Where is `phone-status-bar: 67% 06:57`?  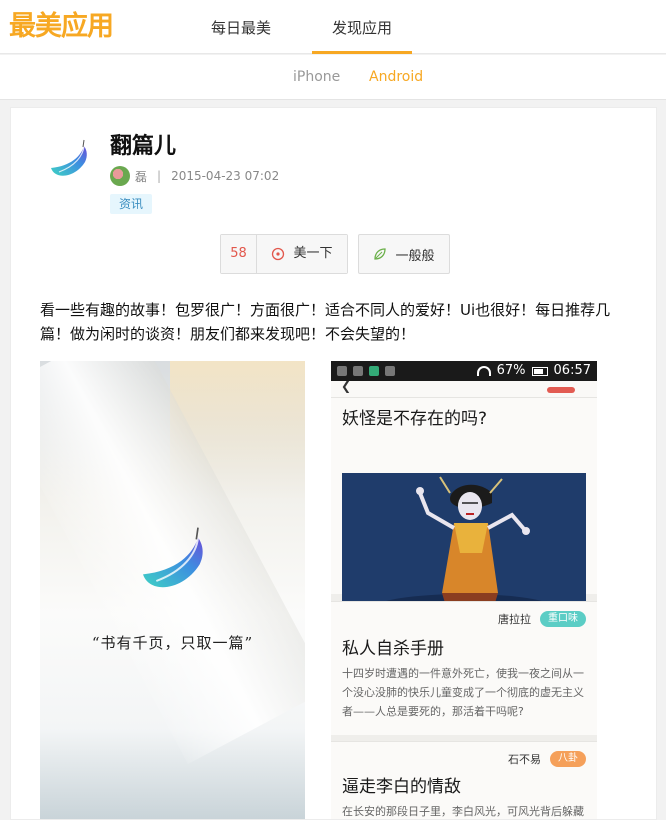 phone-status-bar: 67% 06:57 is located at coordinates (464, 371).